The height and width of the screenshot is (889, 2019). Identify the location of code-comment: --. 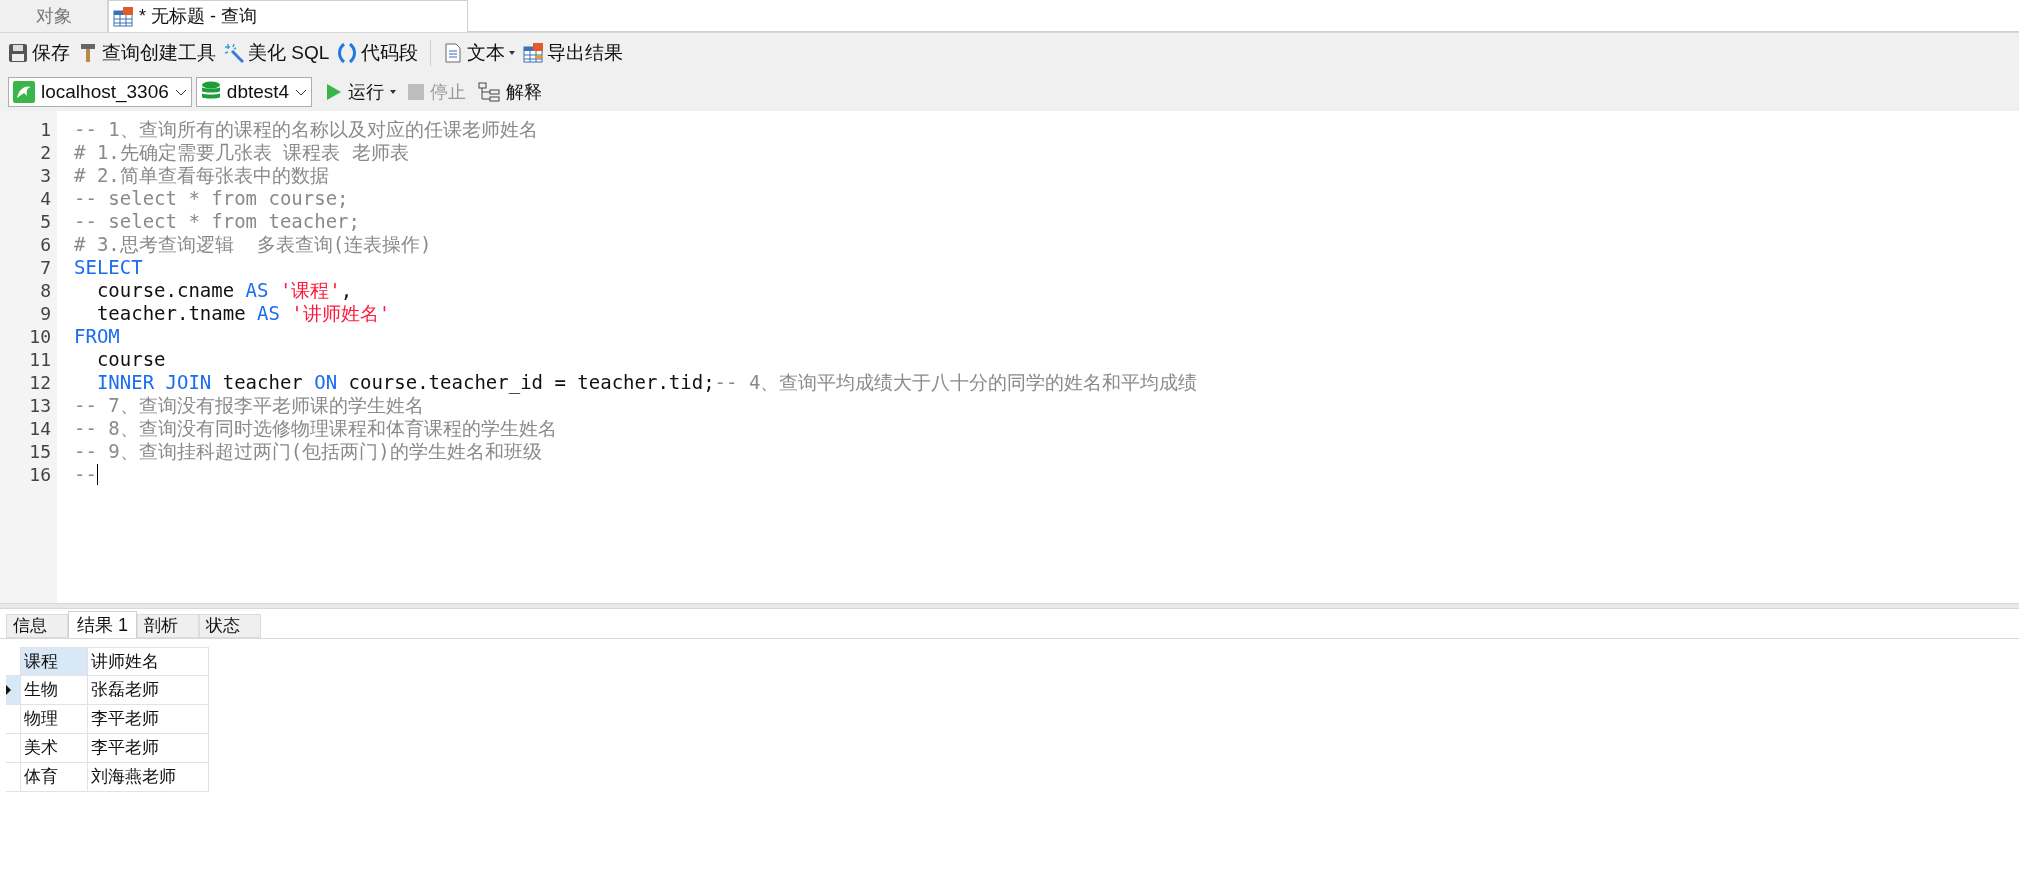
(85, 474).